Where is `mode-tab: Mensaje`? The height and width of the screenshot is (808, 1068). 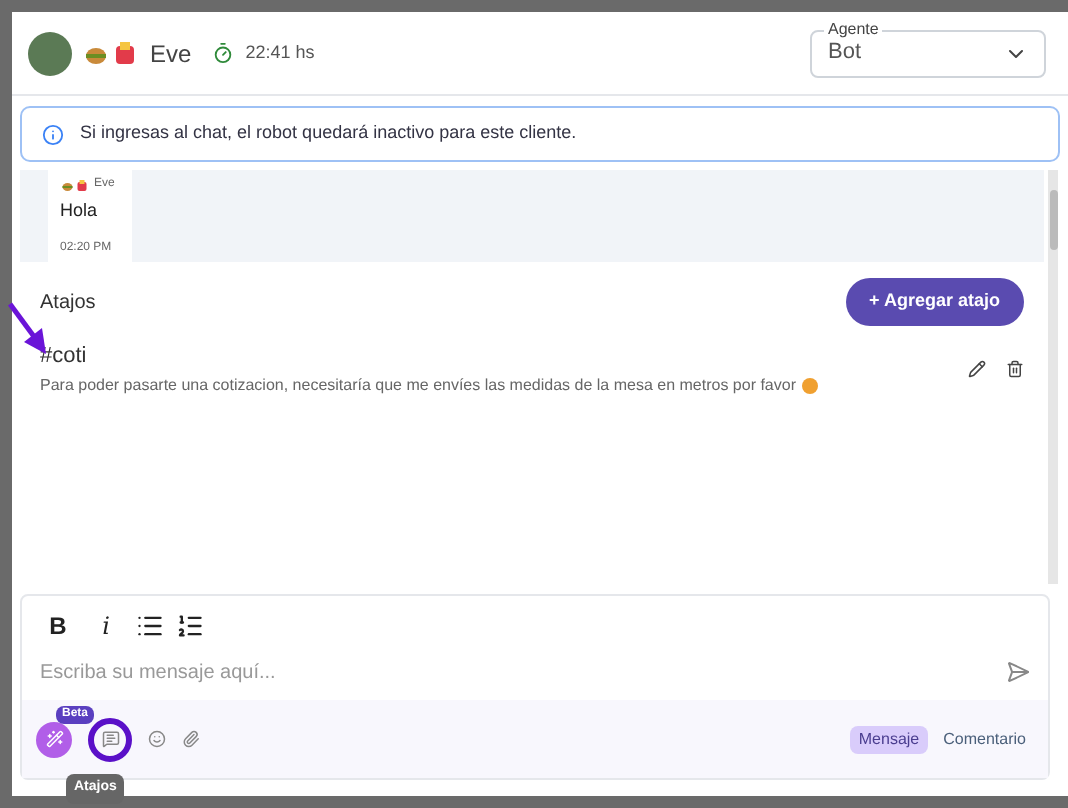 mode-tab: Mensaje is located at coordinates (889, 739).